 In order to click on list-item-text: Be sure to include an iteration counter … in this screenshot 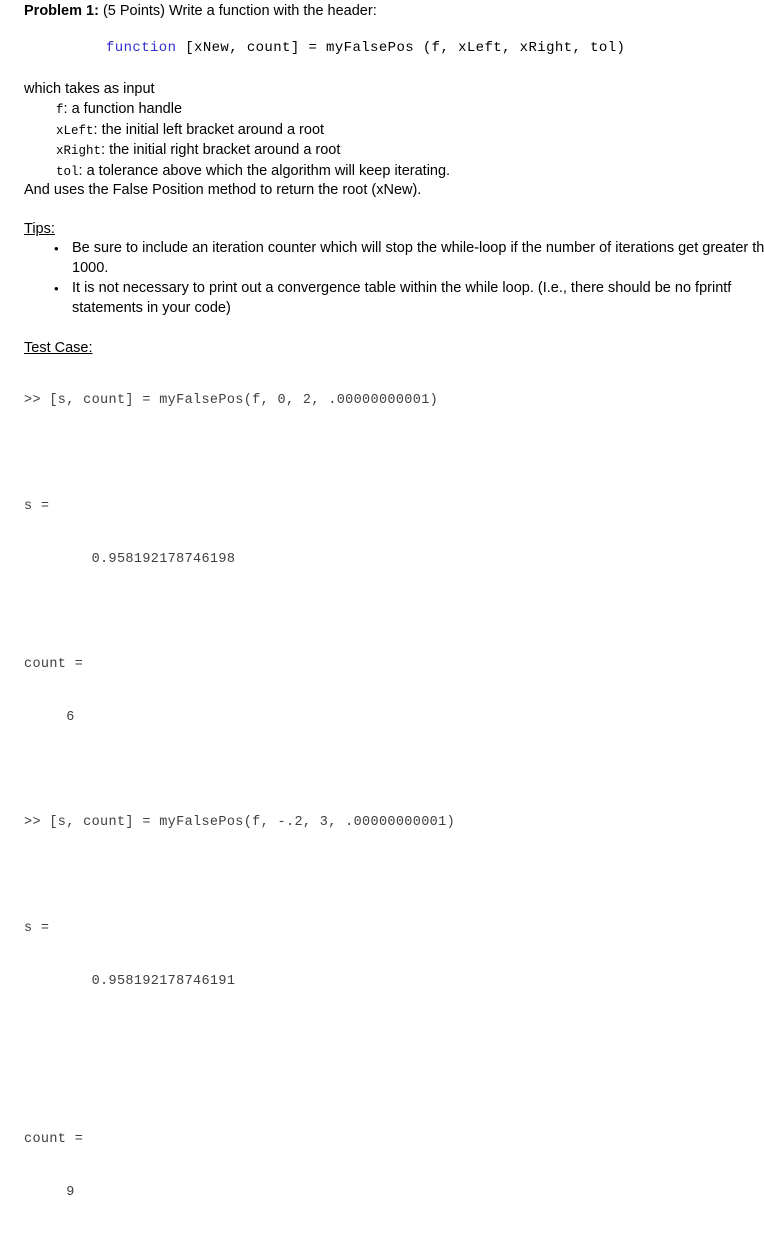, I will do `click(418, 258)`.